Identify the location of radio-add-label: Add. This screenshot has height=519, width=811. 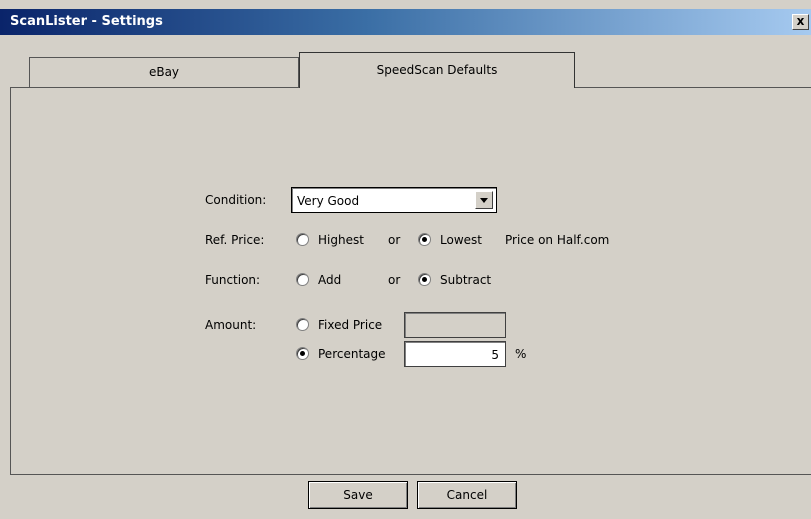
(330, 280).